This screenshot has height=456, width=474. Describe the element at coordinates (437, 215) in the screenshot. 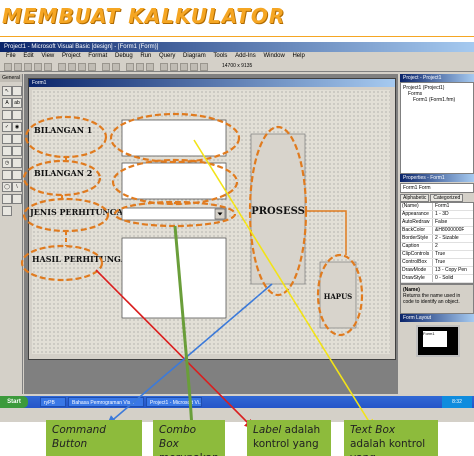

I see `prop-row: Appearance 1 - 3D` at that location.